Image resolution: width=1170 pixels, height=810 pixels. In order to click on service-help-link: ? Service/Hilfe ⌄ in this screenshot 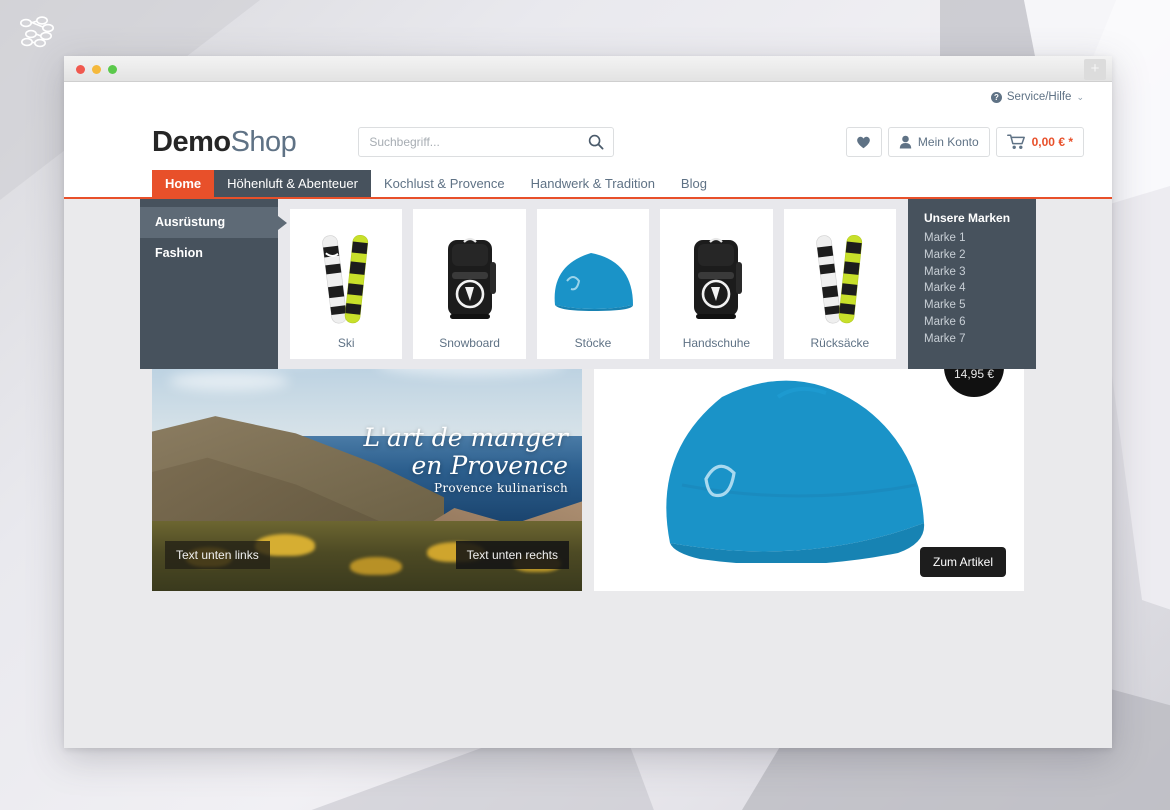, I will do `click(1037, 97)`.